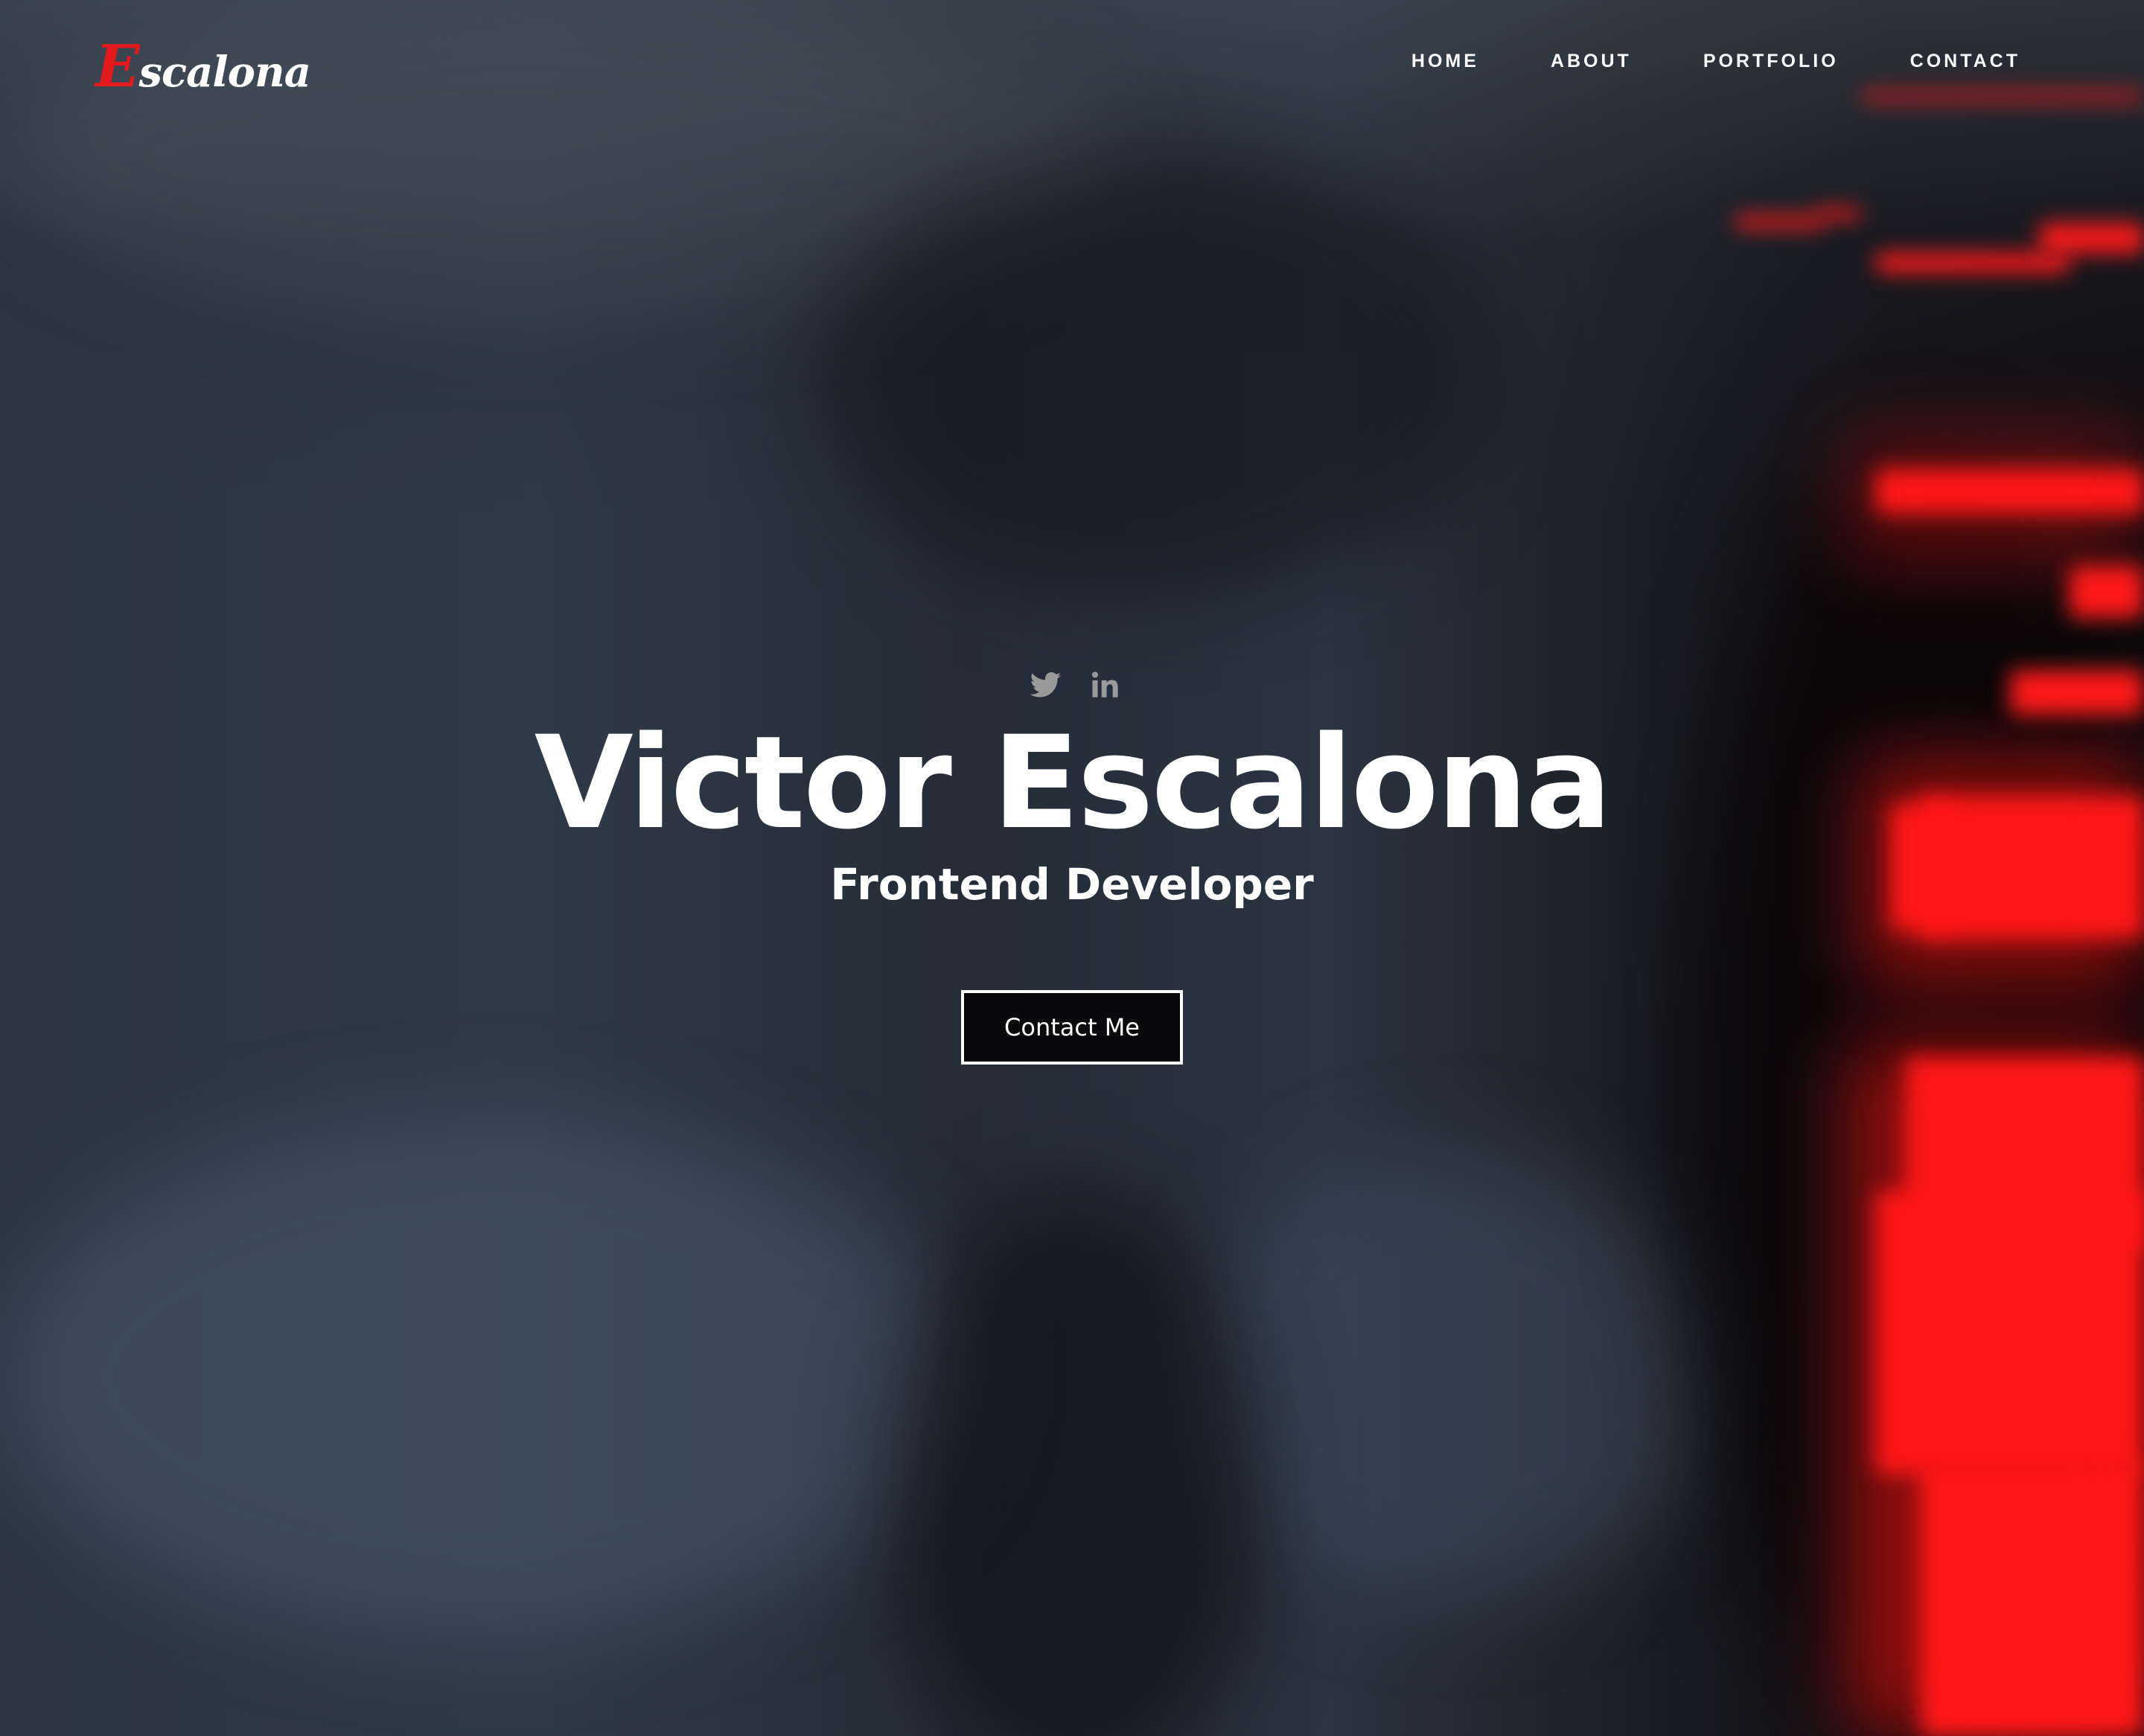  What do you see at coordinates (1073, 783) in the screenshot?
I see `hero-name-heading: Victor Escalona` at bounding box center [1073, 783].